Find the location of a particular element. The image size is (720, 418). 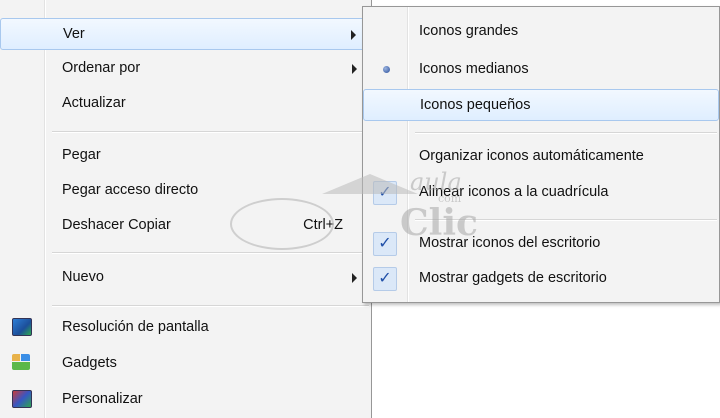

menu-item-resolucion-pantalla: Resolución de pantalla is located at coordinates (185, 328).